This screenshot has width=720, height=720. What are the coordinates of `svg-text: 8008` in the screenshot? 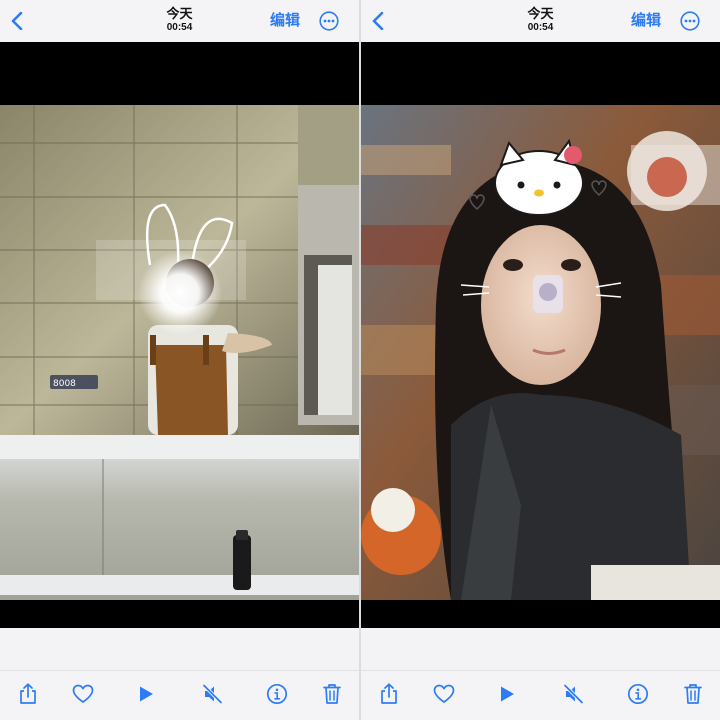 It's located at (64, 384).